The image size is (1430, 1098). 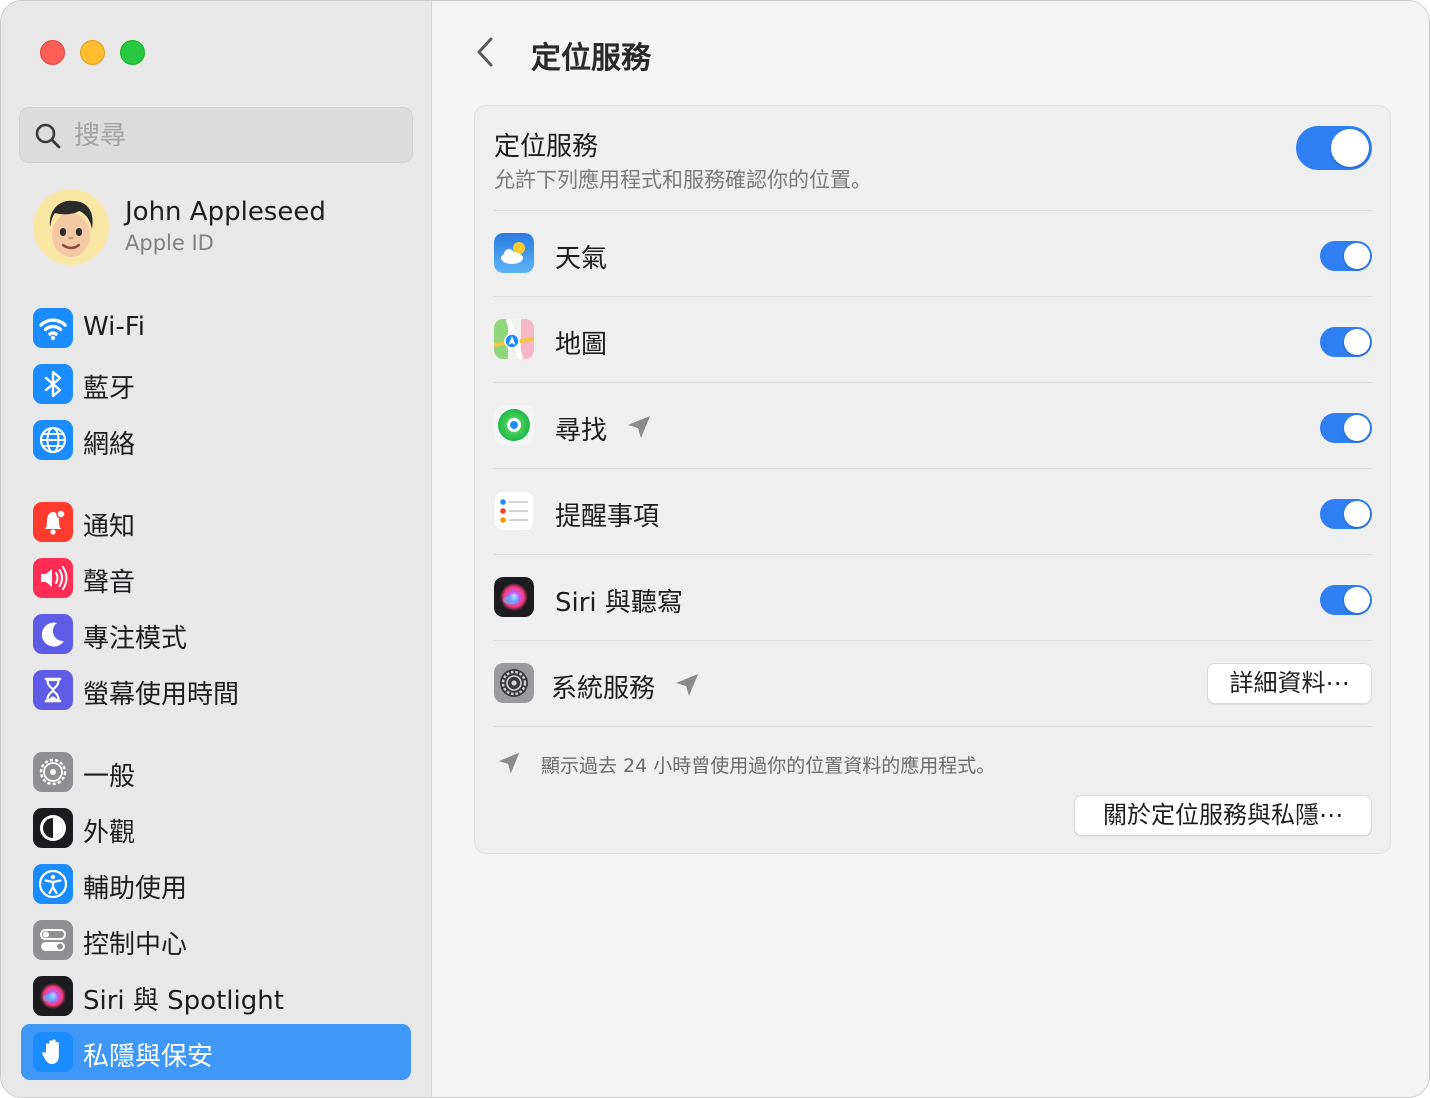 I want to click on accessibility-icon, so click(x=53, y=884).